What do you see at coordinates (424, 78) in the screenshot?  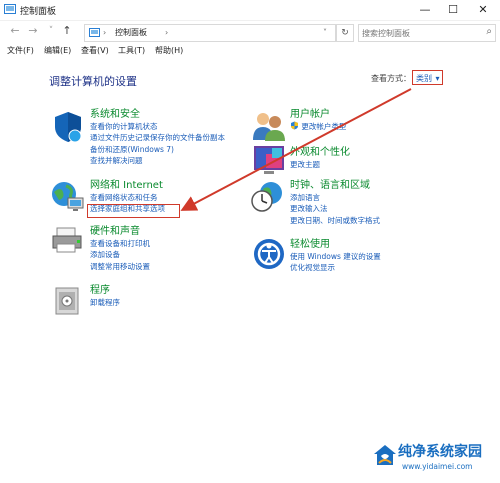 I see `view-by-value: 类别` at bounding box center [424, 78].